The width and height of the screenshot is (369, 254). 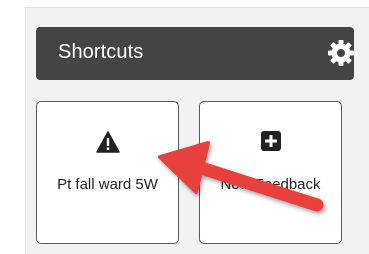 What do you see at coordinates (101, 52) in the screenshot?
I see `shortcuts-title: Shortcuts` at bounding box center [101, 52].